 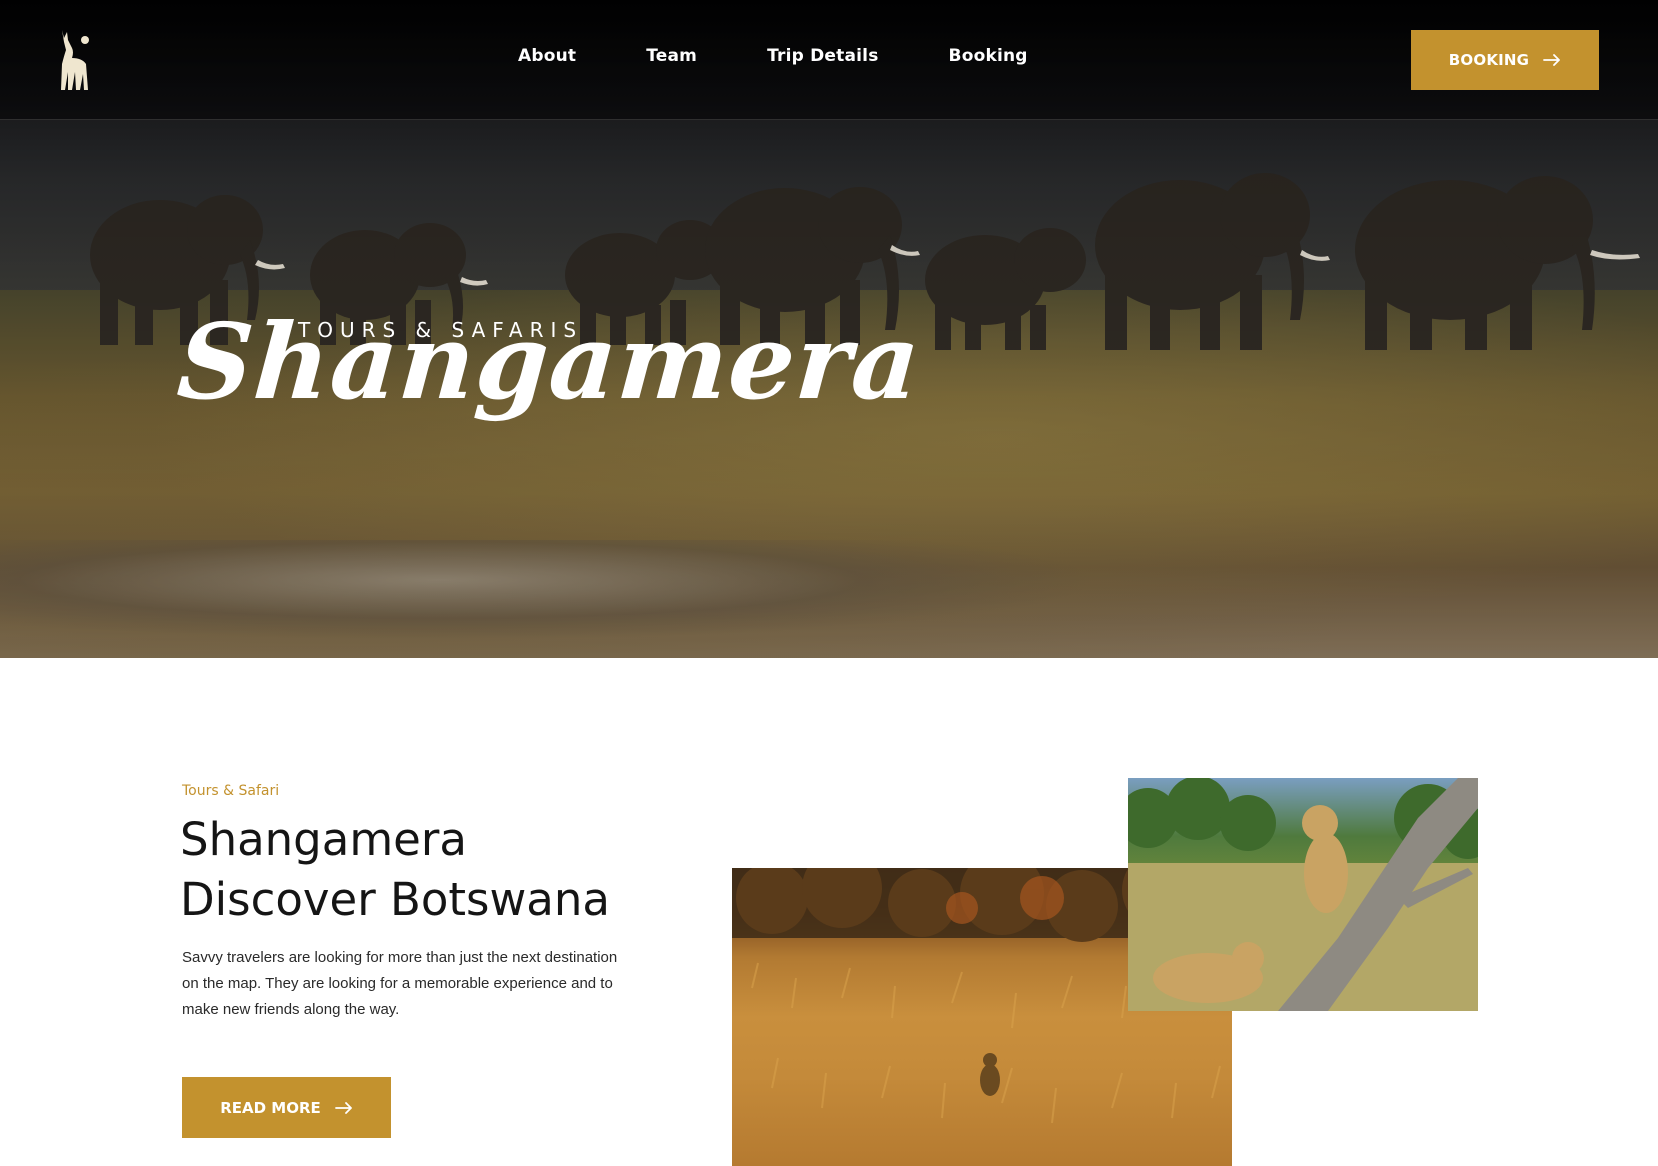 What do you see at coordinates (270, 1107) in the screenshot?
I see `read-more-label: READ MORE` at bounding box center [270, 1107].